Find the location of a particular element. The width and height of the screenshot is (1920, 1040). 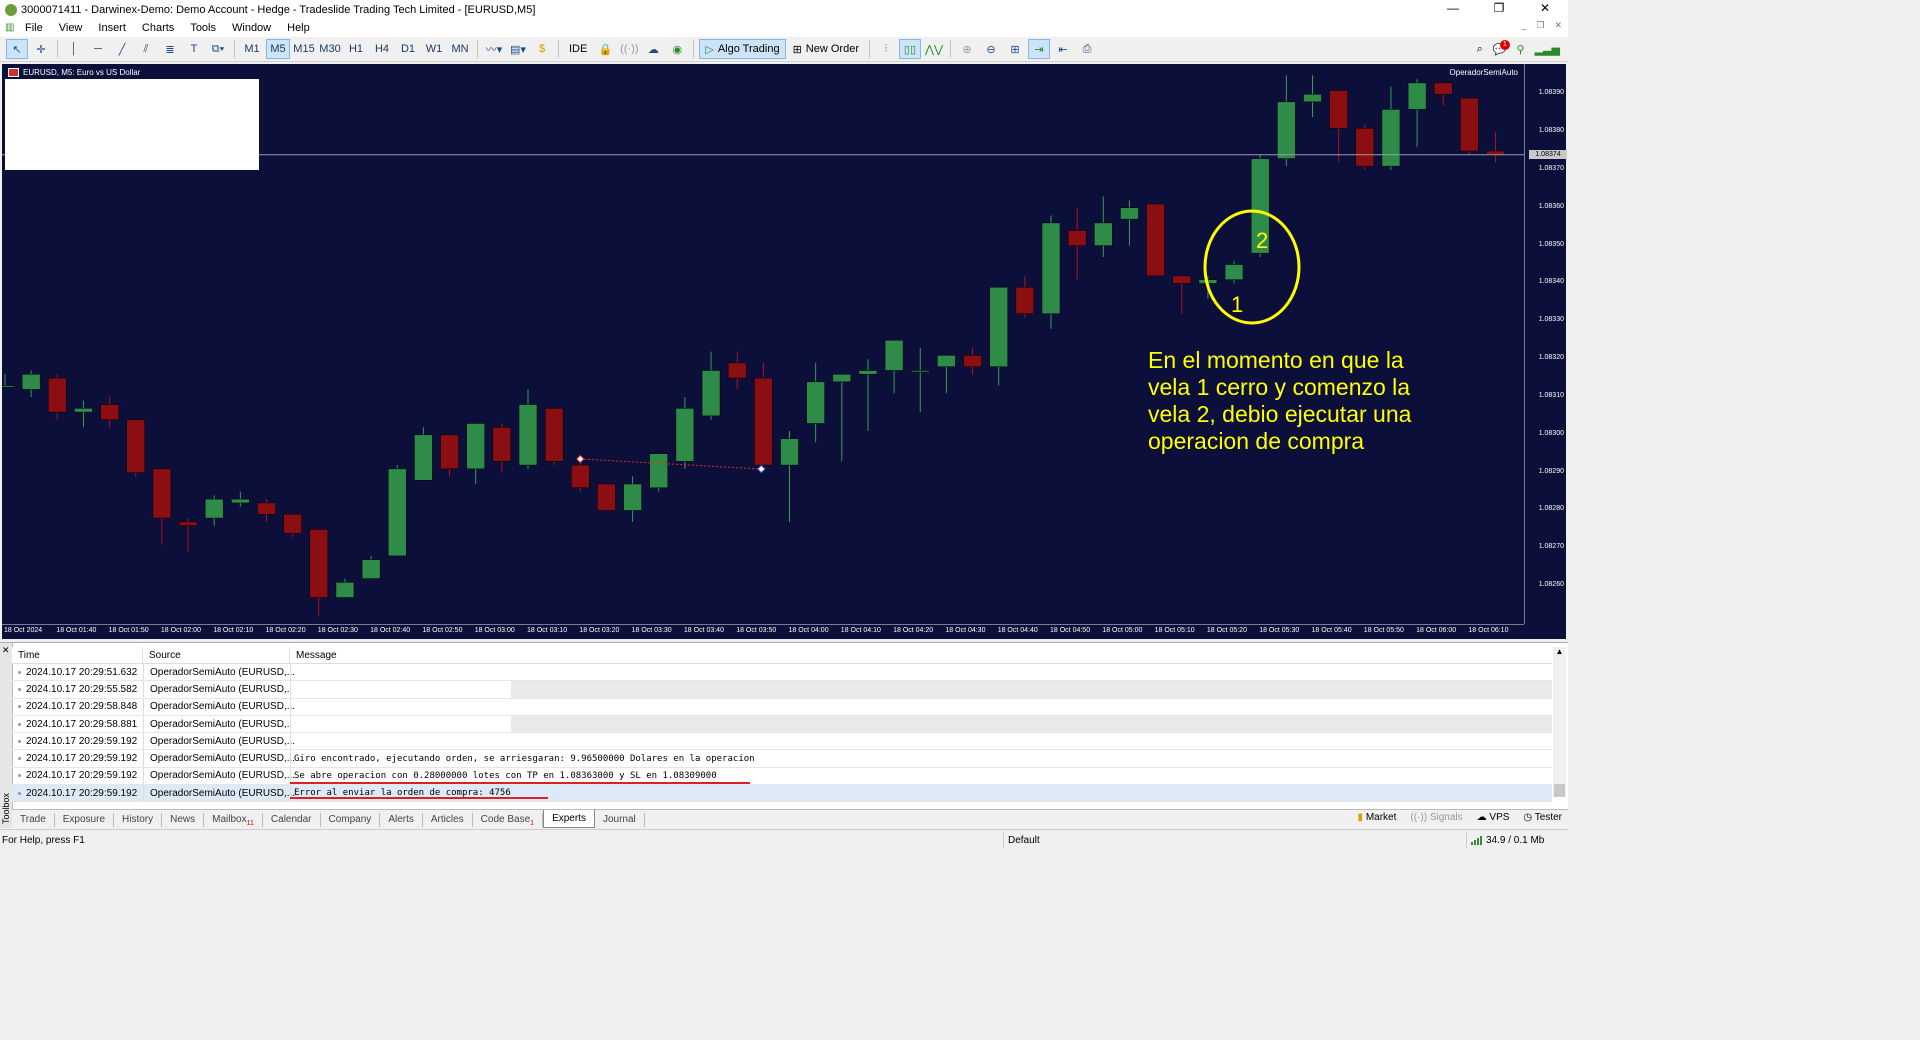

lock-icon: 🔒 is located at coordinates (605, 49).